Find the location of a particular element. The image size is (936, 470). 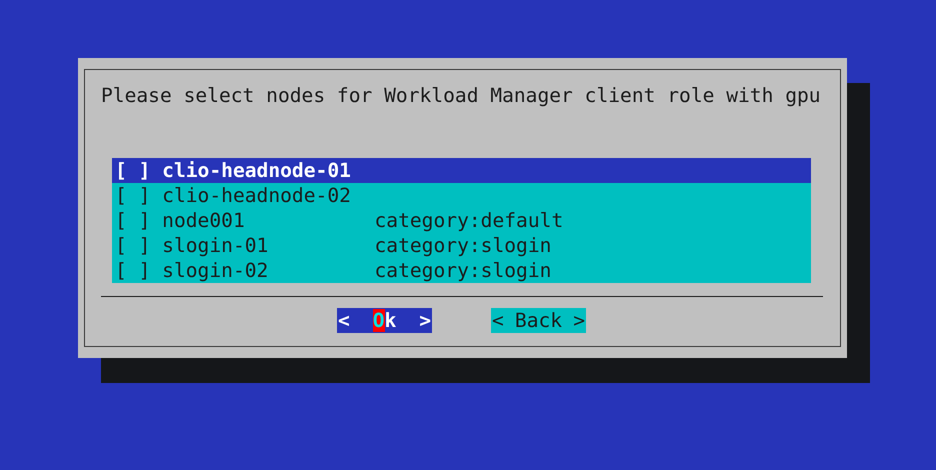

prompt-text: Please select nodes for Workload Manager client role with gpu is located at coordinates (461, 95).